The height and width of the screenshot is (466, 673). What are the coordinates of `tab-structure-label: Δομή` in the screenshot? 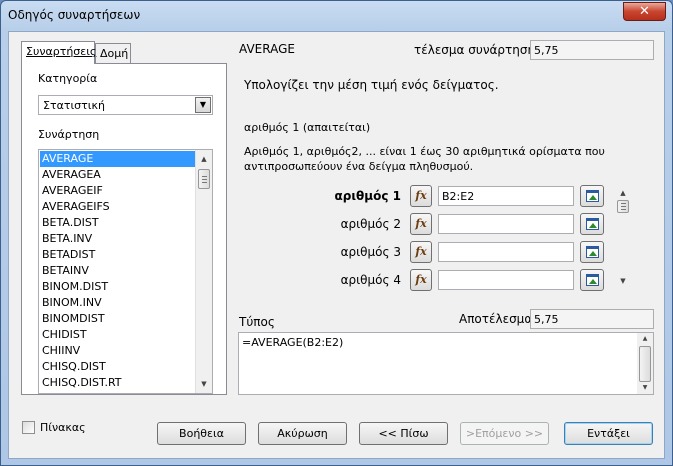 It's located at (114, 53).